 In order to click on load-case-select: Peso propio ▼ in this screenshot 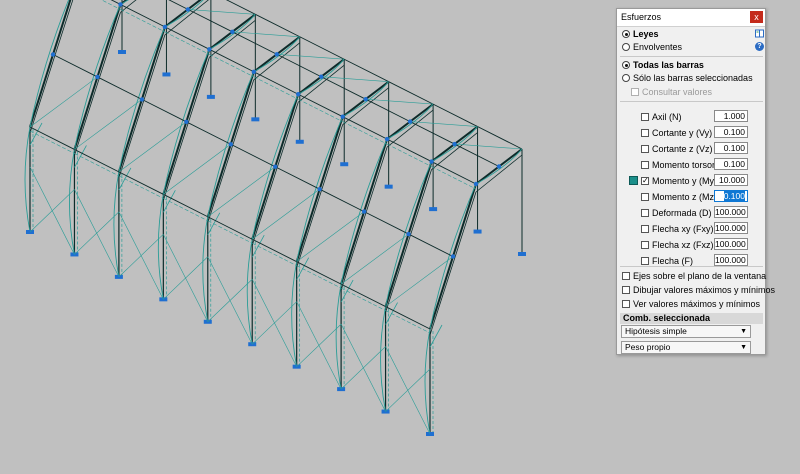, I will do `click(686, 347)`.